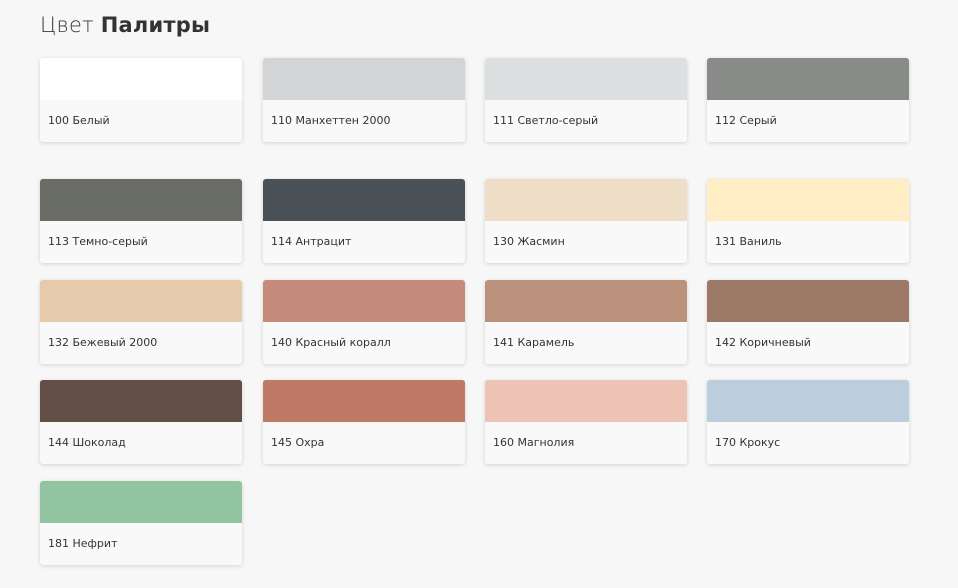 The height and width of the screenshot is (588, 958). What do you see at coordinates (103, 342) in the screenshot?
I see `color-label: 132 Бежевый 2000` at bounding box center [103, 342].